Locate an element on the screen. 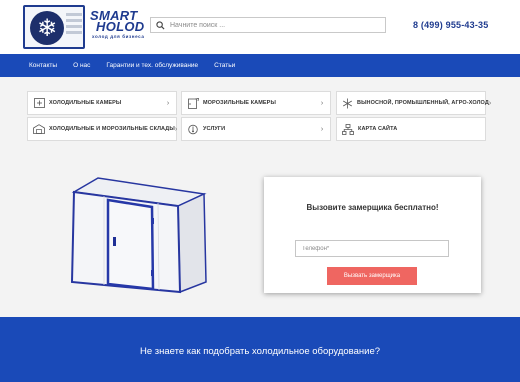 The width and height of the screenshot is (520, 382). category-label: МОРОЗИЛЬНЫЕ КАМЕРЫ is located at coordinates (239, 103).